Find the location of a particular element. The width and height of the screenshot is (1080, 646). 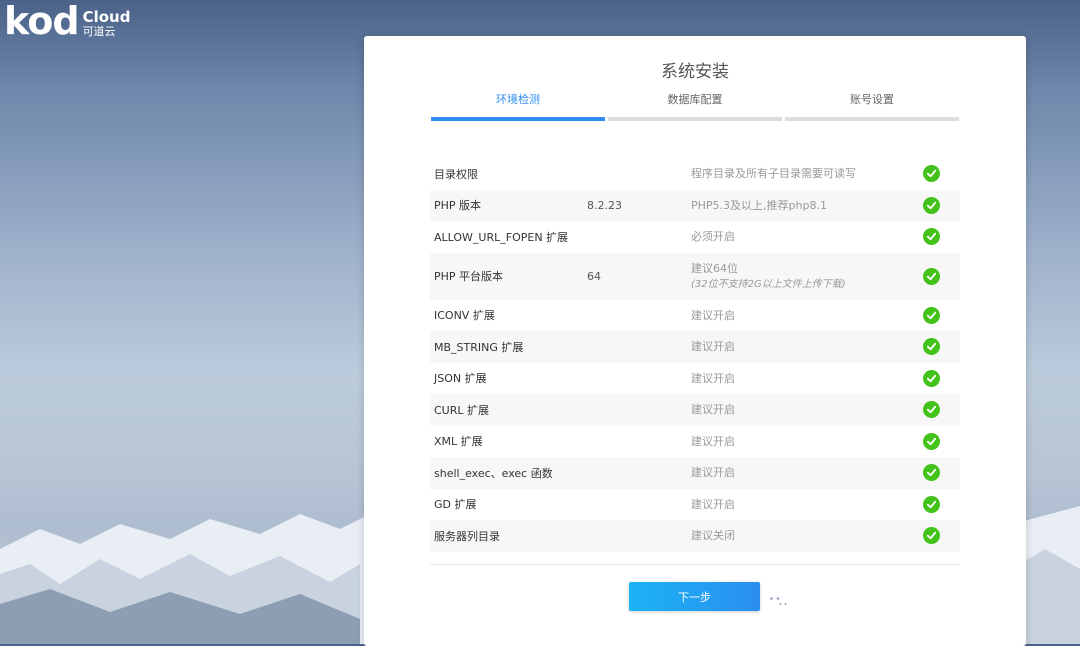

step-database-config: 数据库配置 is located at coordinates (695, 107).